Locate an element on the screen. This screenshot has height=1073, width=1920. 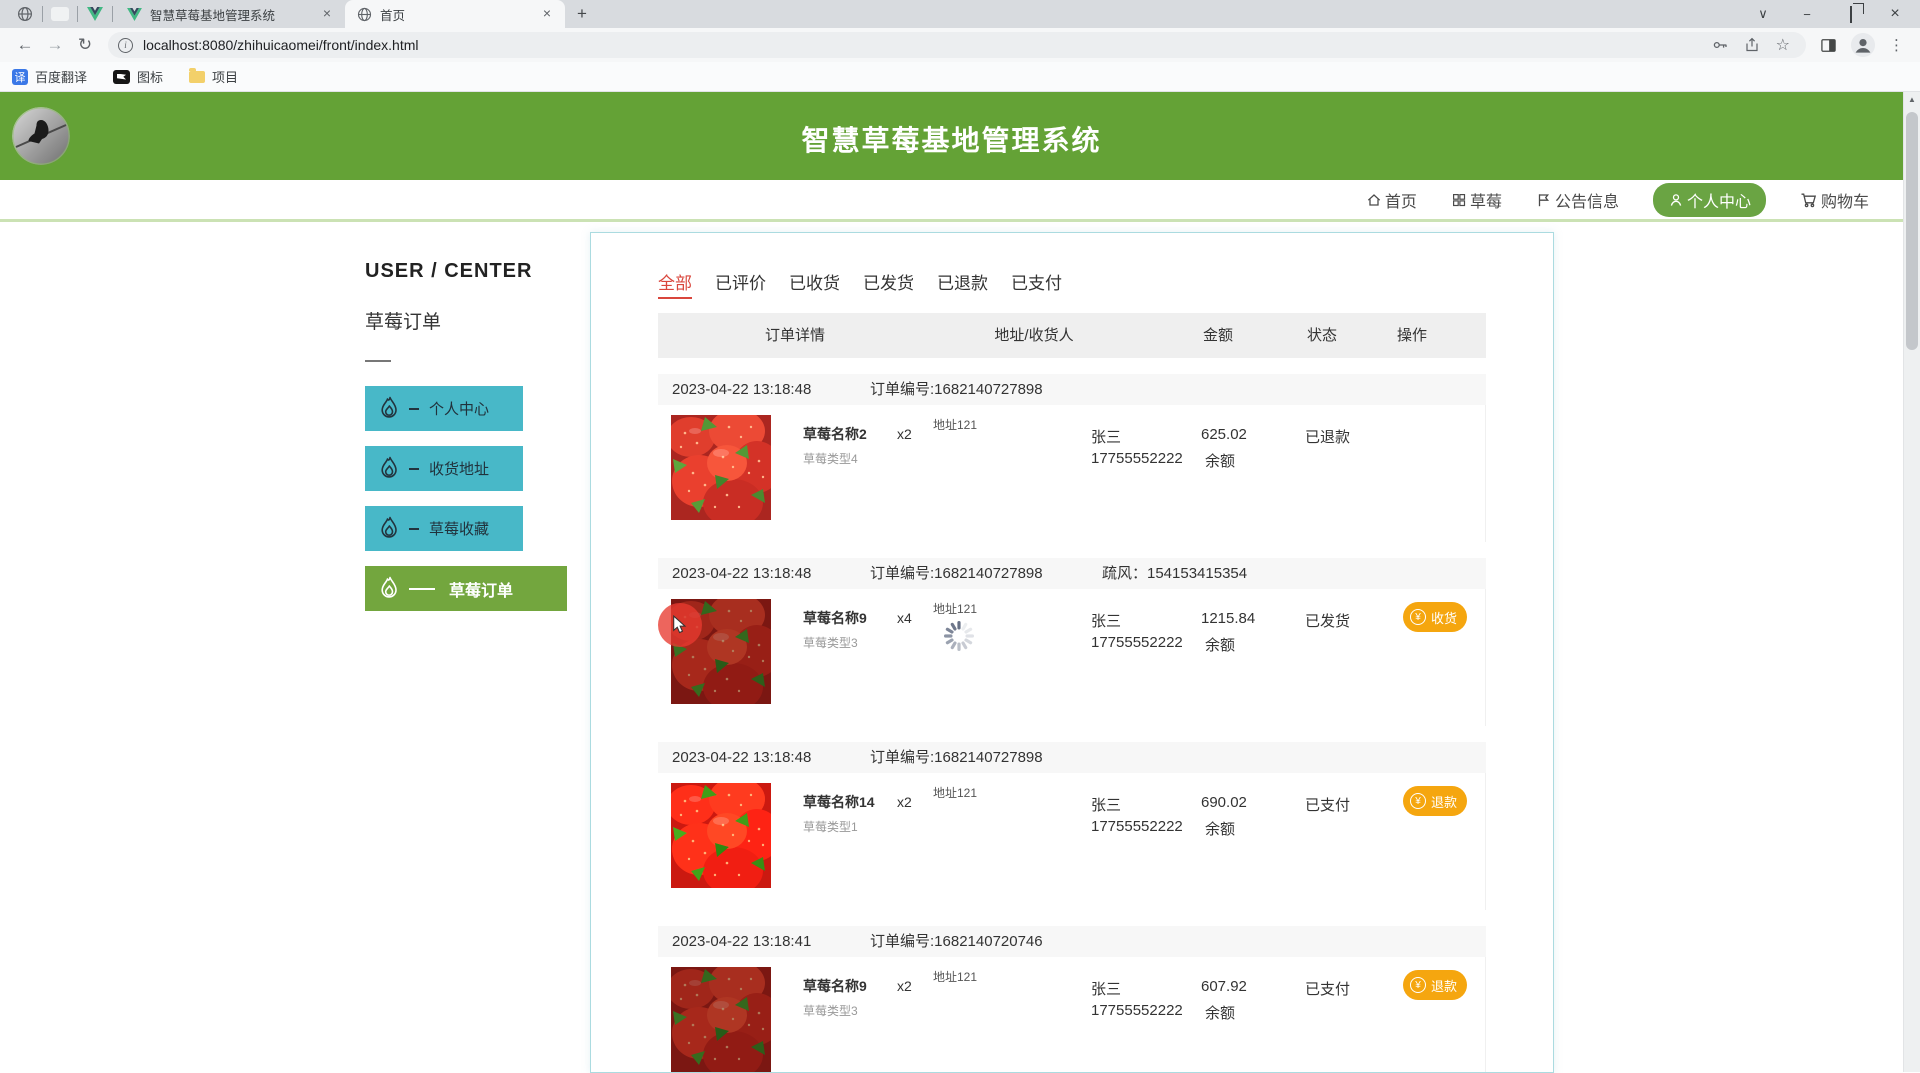
nav-item-user-center: 个人中心 is located at coordinates (1709, 199).